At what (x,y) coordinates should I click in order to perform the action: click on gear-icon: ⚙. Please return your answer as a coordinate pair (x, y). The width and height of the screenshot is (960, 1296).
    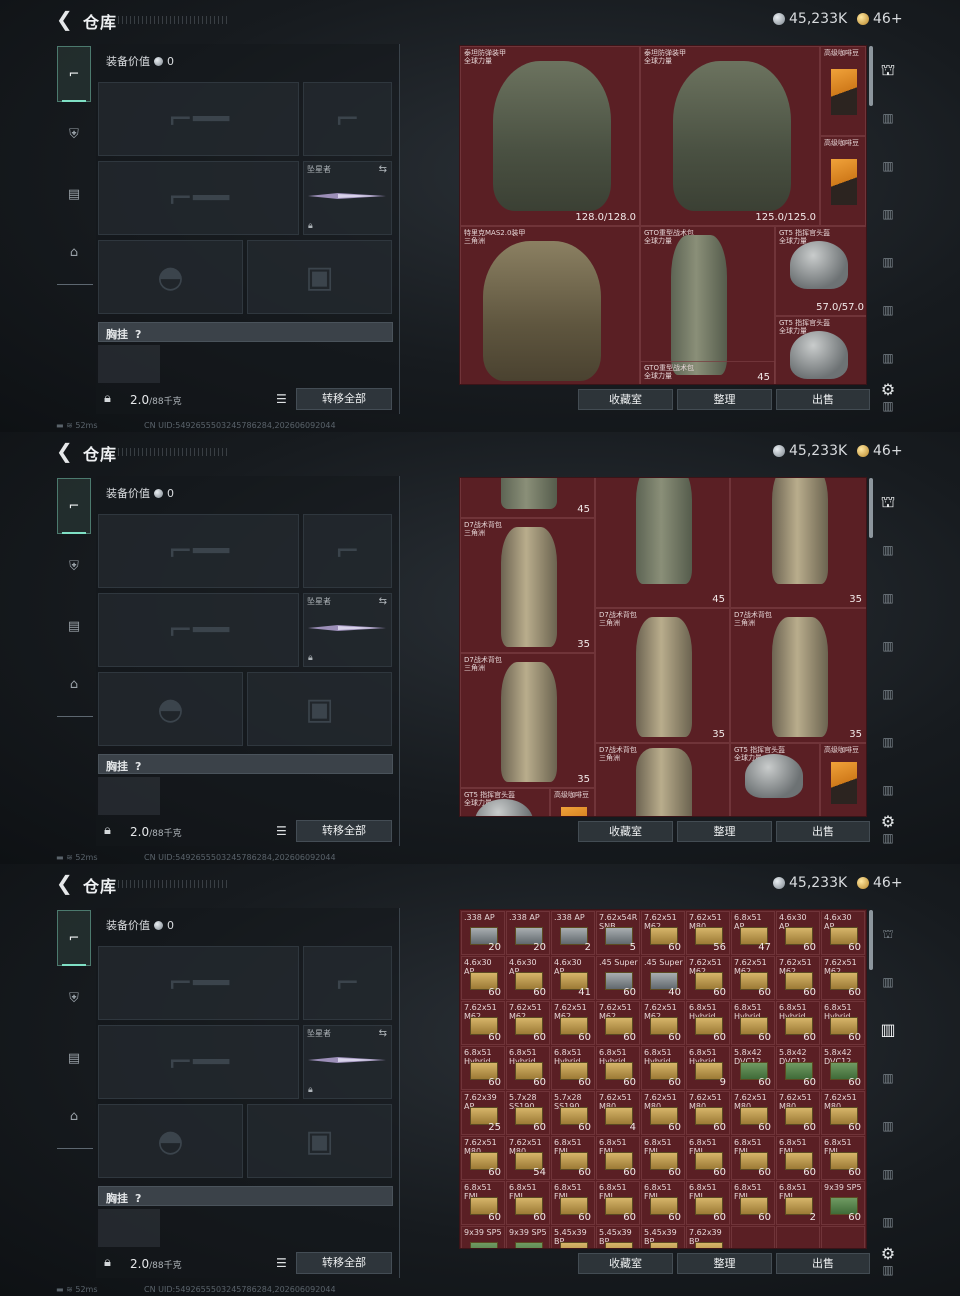
    Looking at the image, I should click on (888, 822).